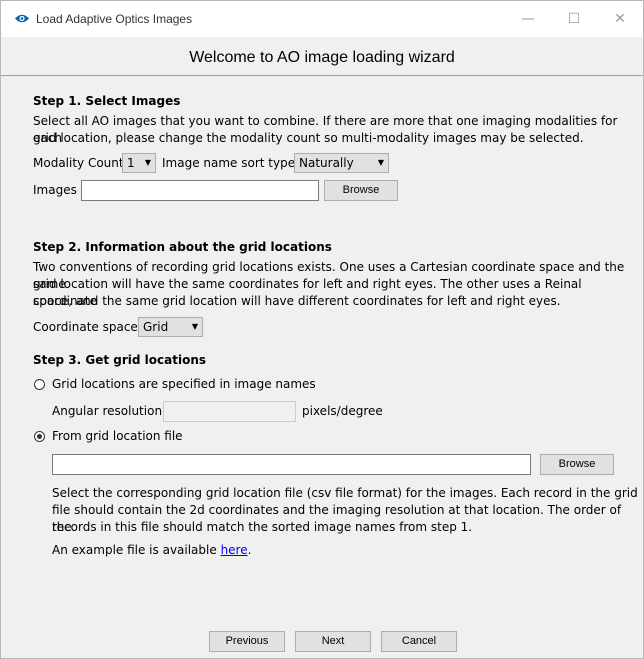  Describe the element at coordinates (247, 641) in the screenshot. I see `previous-button: Previous` at that location.